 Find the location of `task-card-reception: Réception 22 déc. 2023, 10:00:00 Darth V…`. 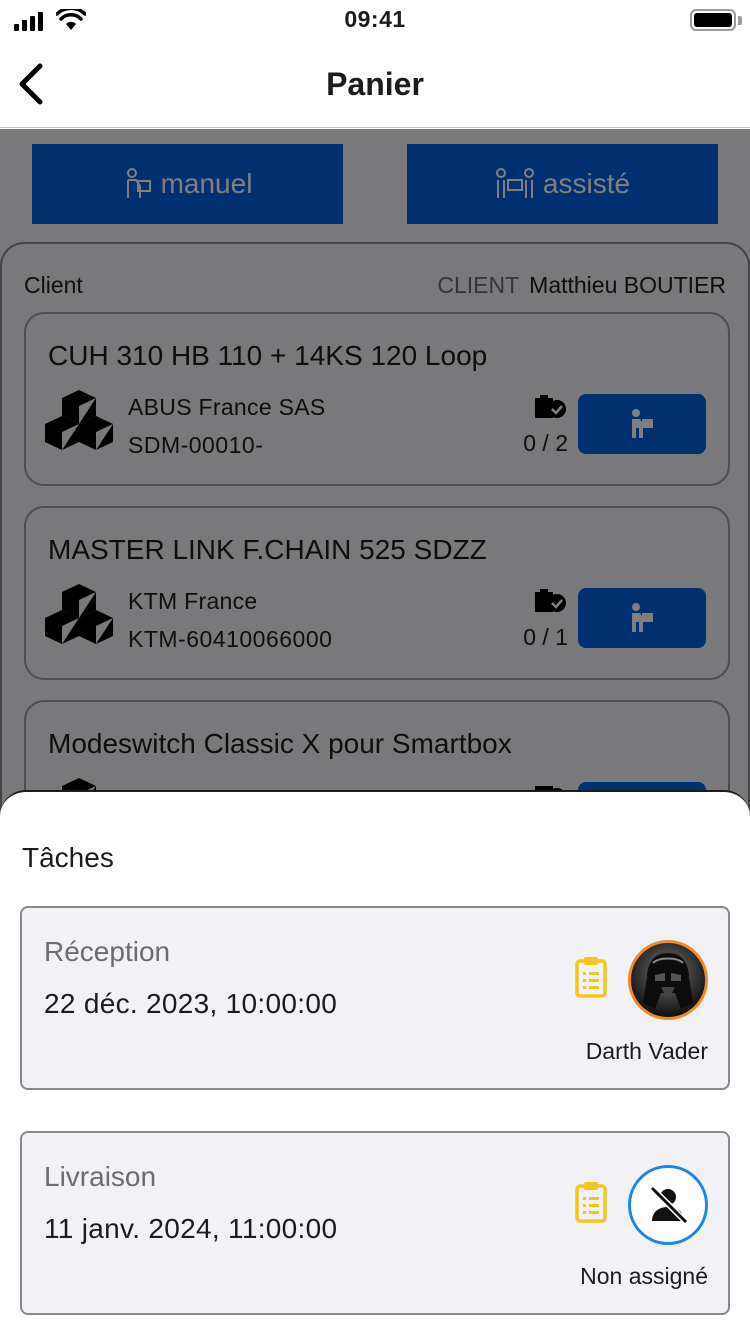

task-card-reception: Réception 22 déc. 2023, 10:00:00 Darth V… is located at coordinates (375, 998).